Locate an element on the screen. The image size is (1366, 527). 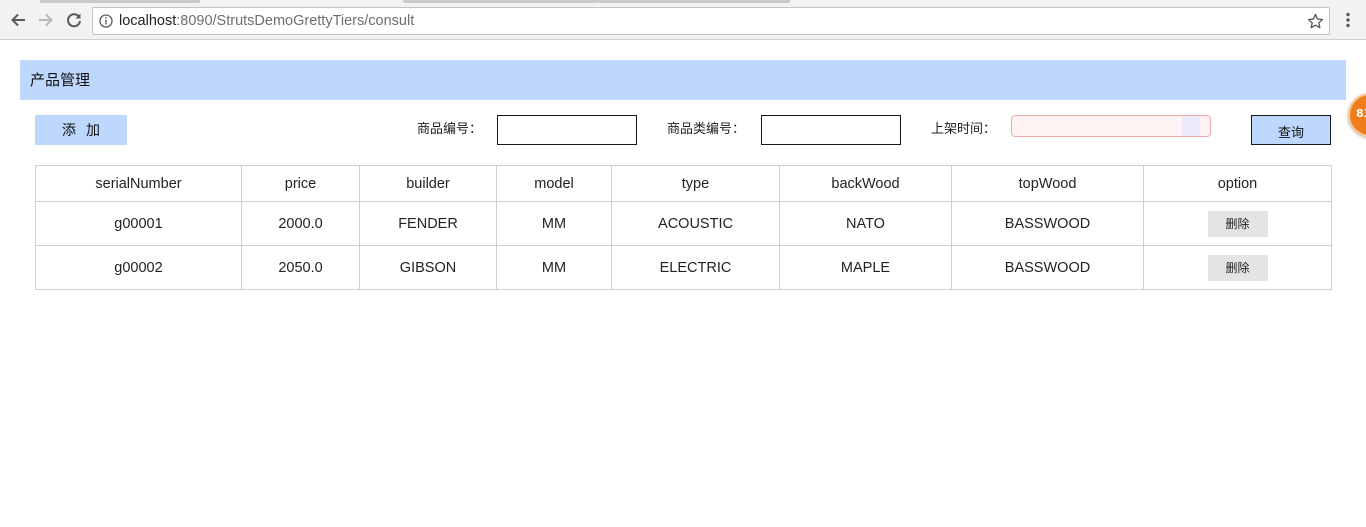
page-title-bar: 产品管理 is located at coordinates (683, 80).